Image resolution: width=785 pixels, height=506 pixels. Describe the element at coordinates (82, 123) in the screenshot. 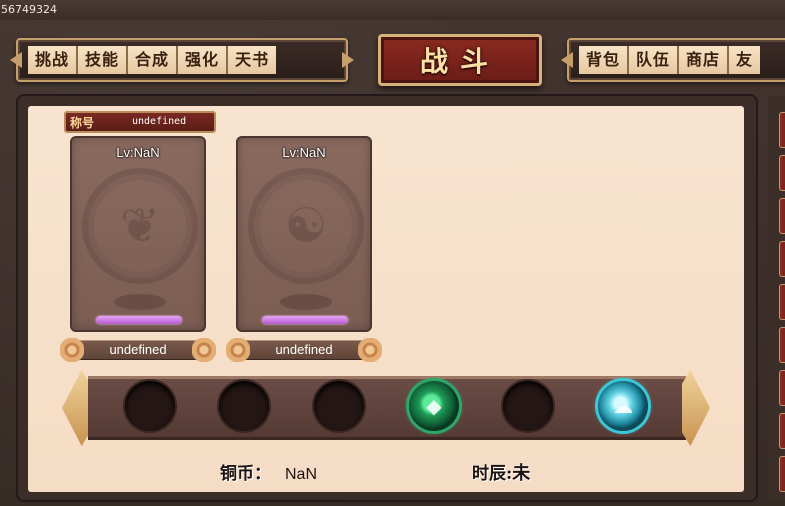

I see `title-label: 称号` at that location.